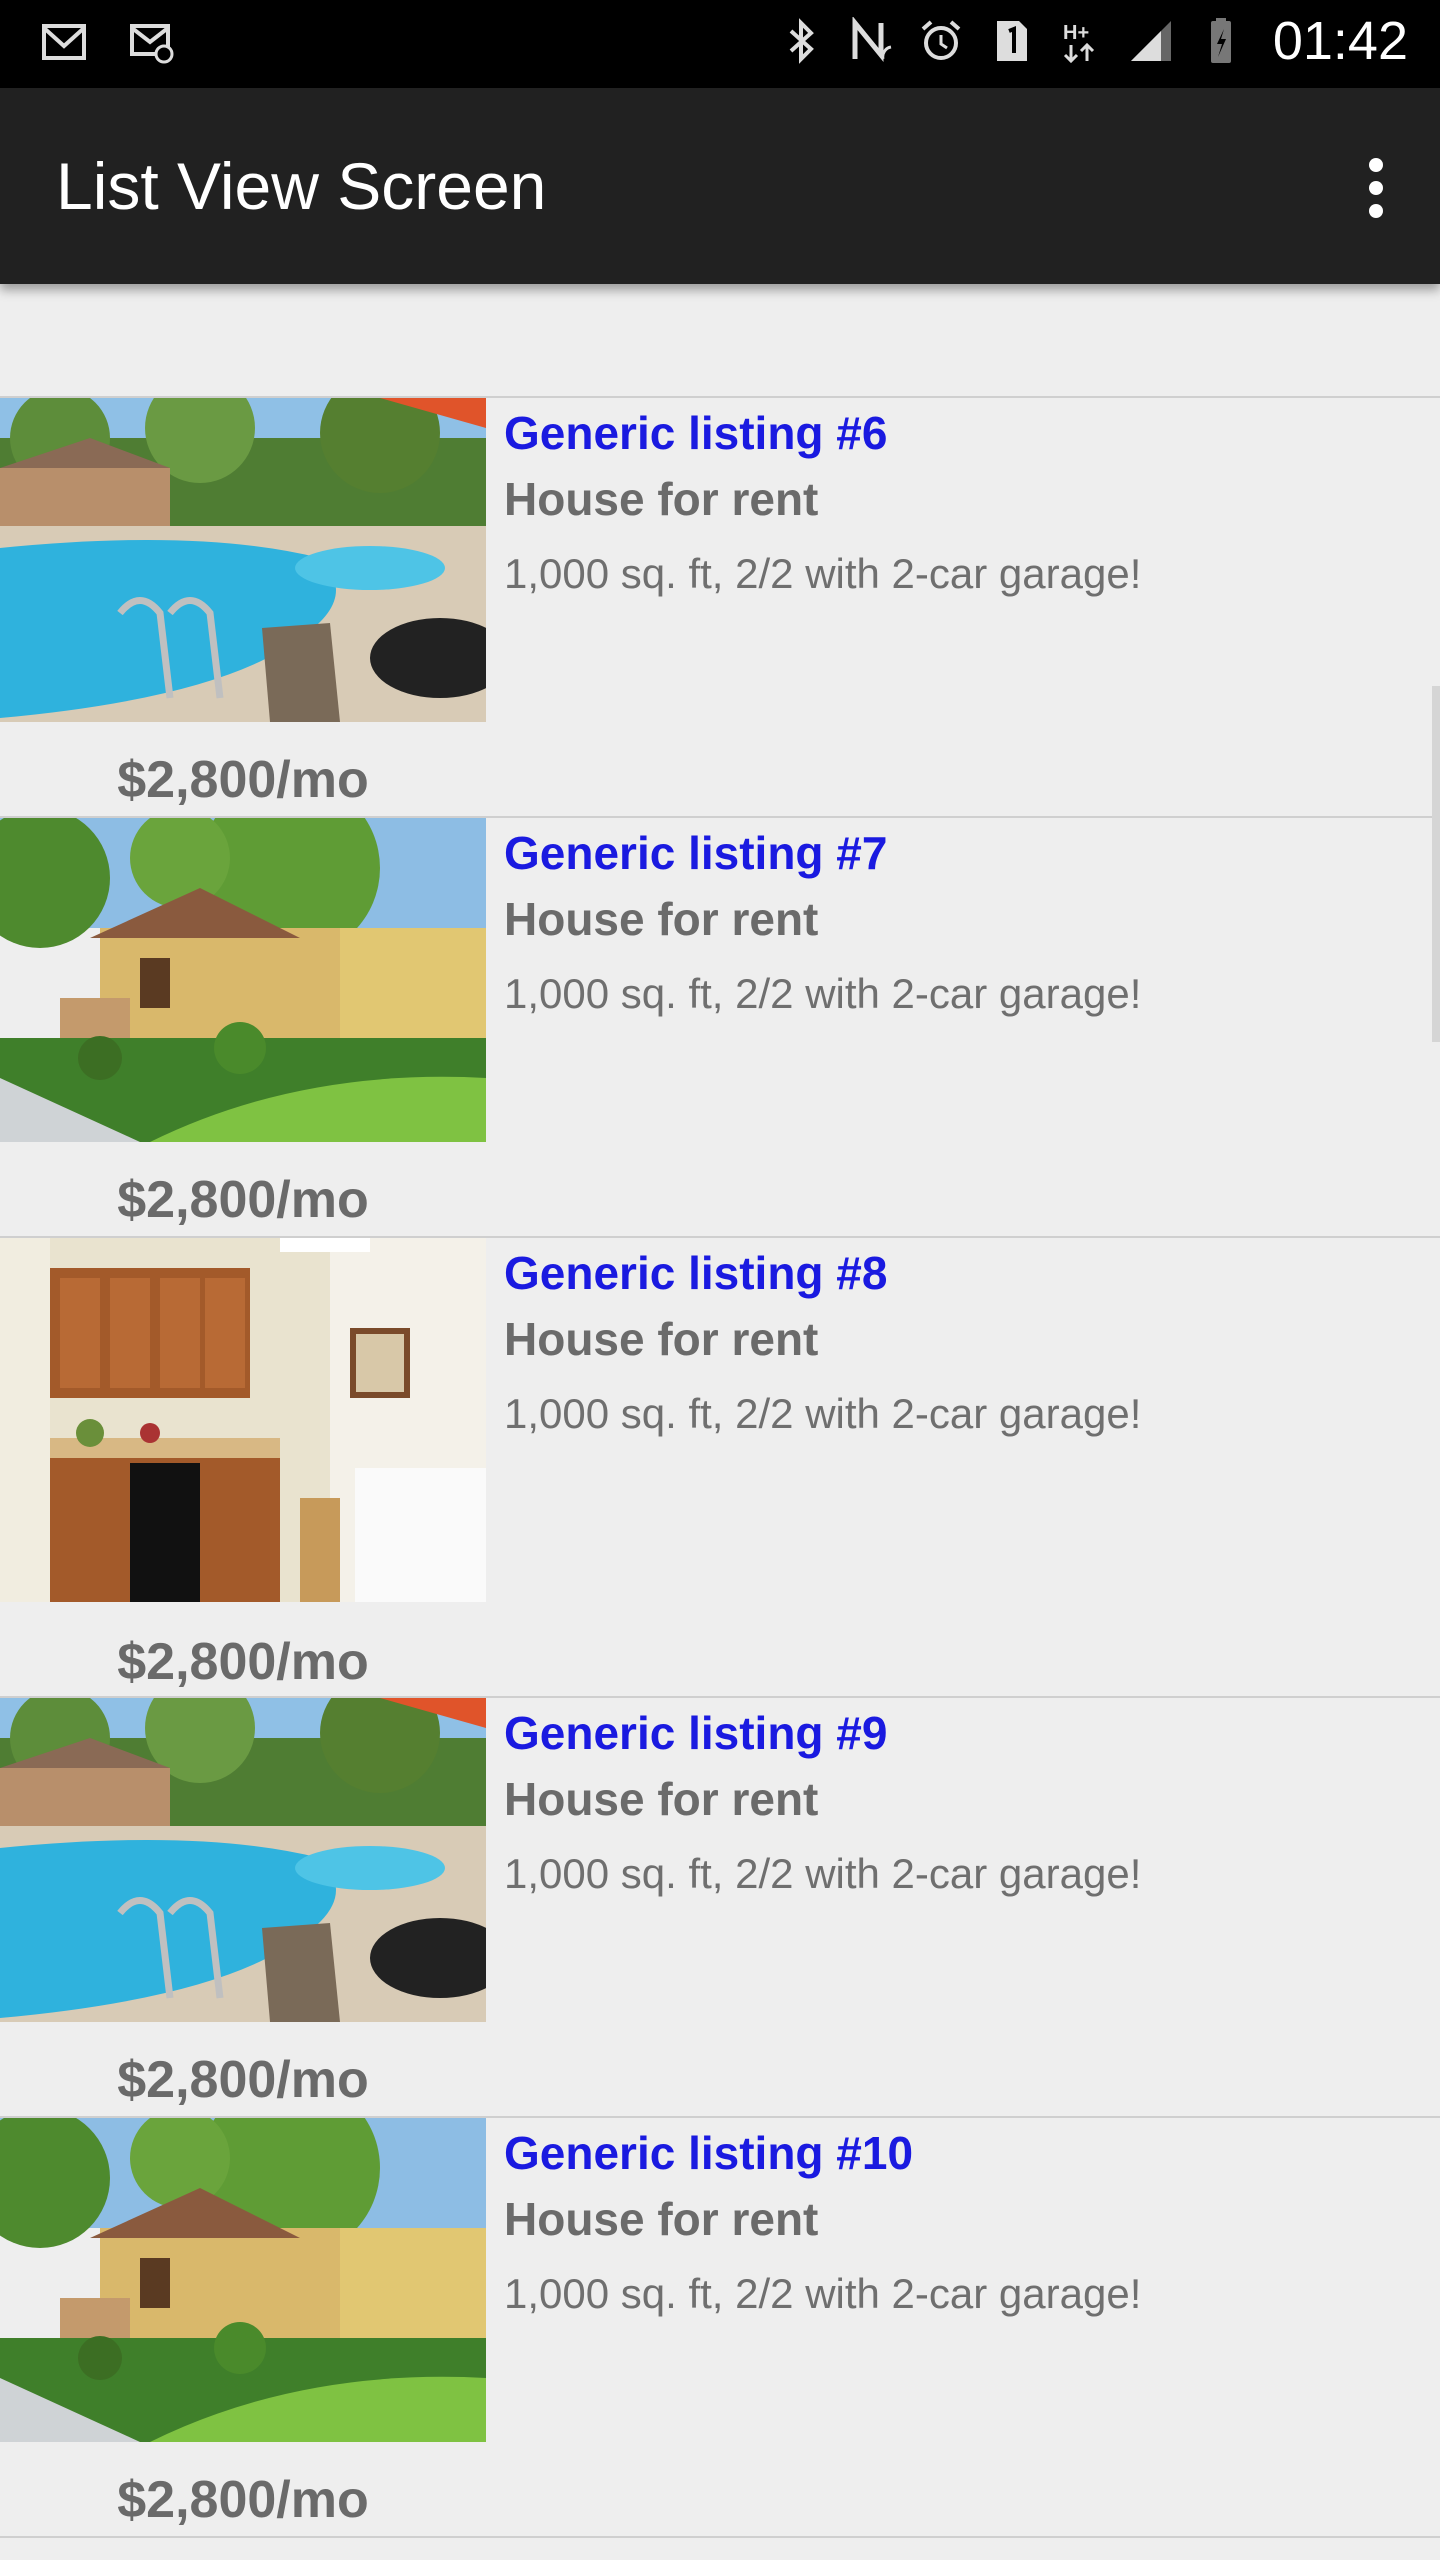 The image size is (1440, 2560). Describe the element at coordinates (695, 433) in the screenshot. I see `listing-title: Generic listing #6` at that location.